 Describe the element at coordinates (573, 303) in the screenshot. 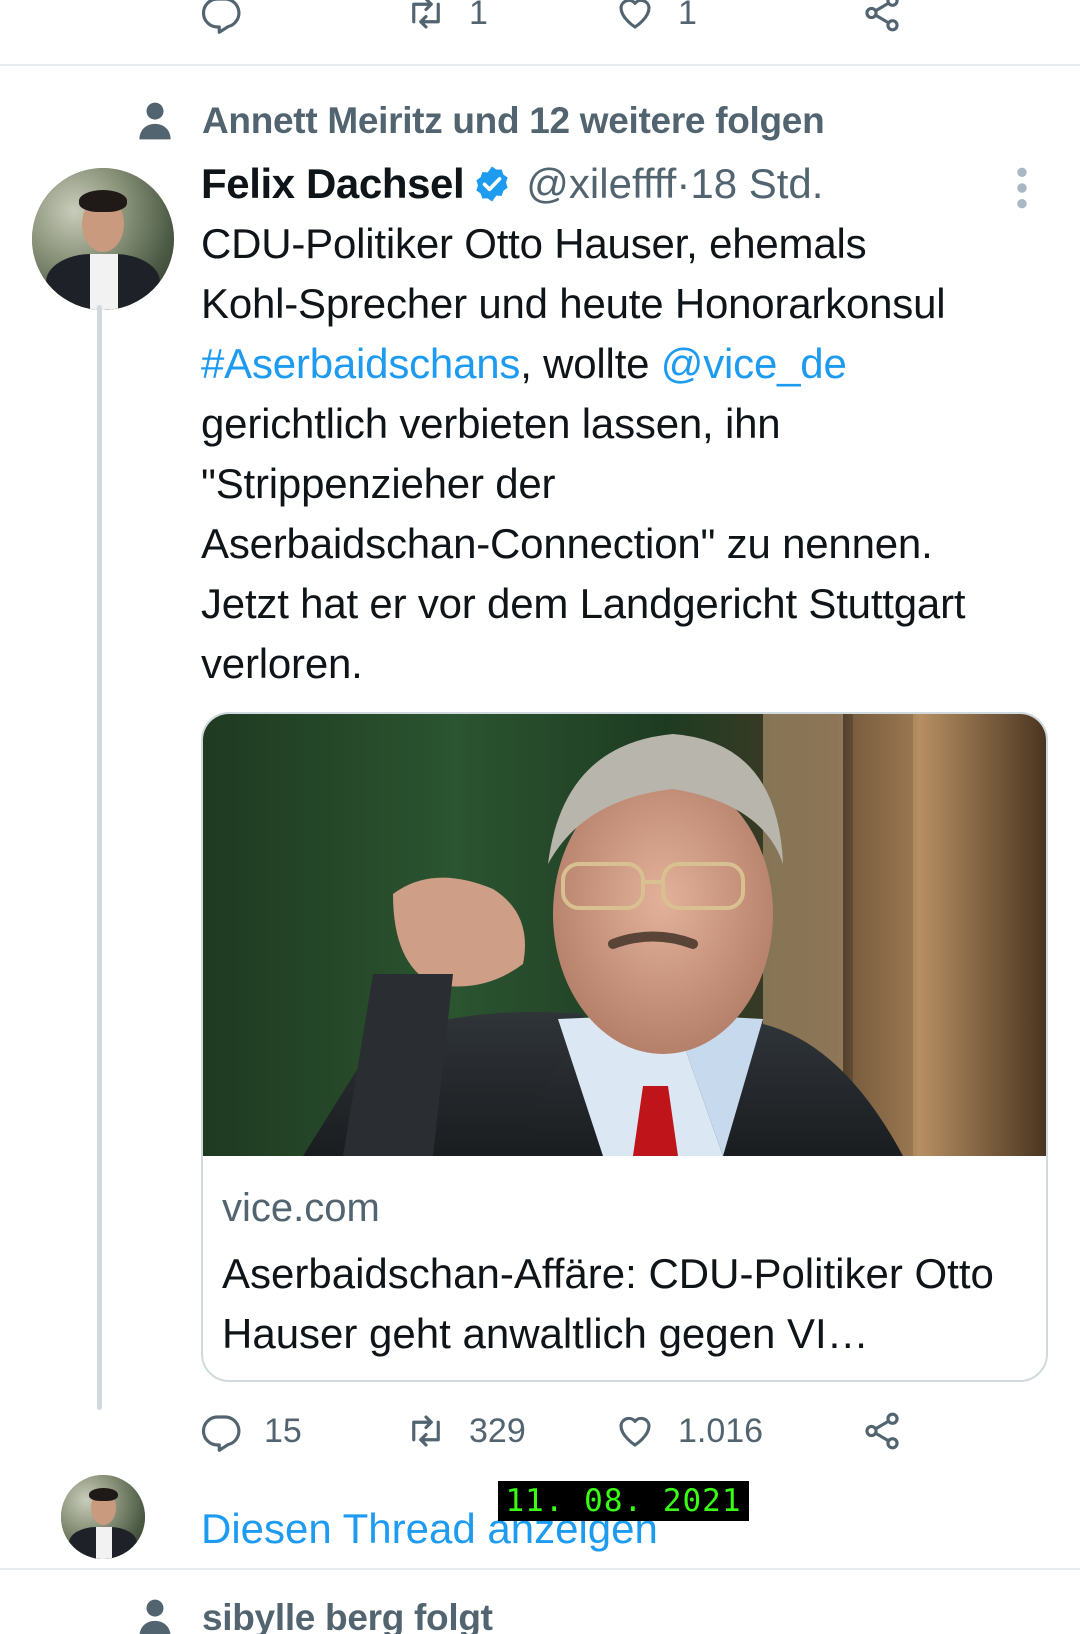

I see `tweet-text-line: Kohl-Sprecher und heute Honorarkonsul` at that location.